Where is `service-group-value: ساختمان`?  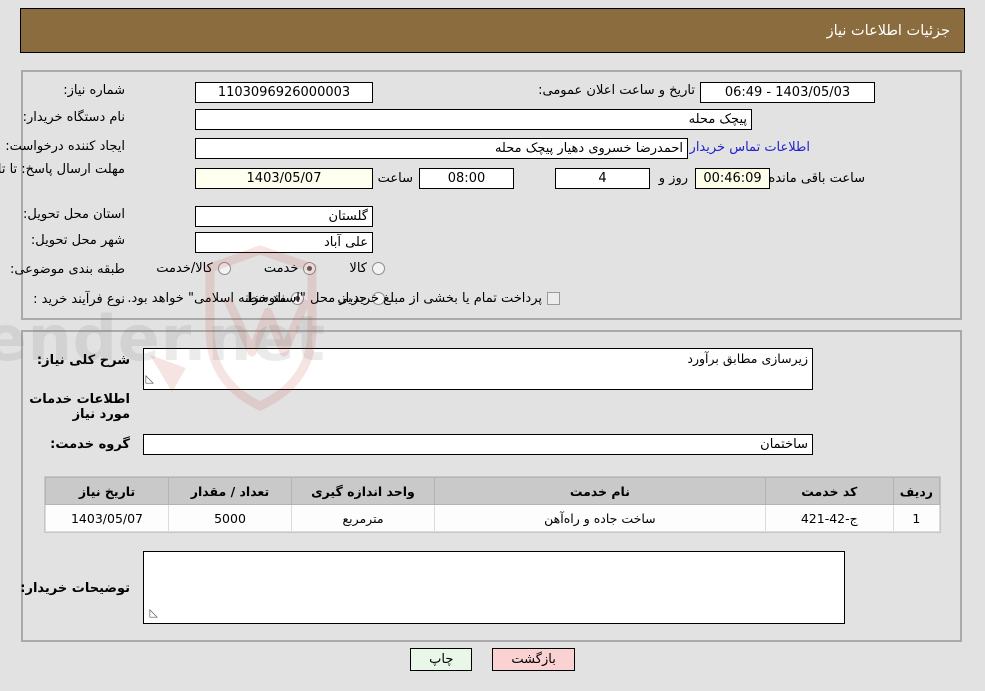
service-group-value: ساختمان is located at coordinates (478, 444).